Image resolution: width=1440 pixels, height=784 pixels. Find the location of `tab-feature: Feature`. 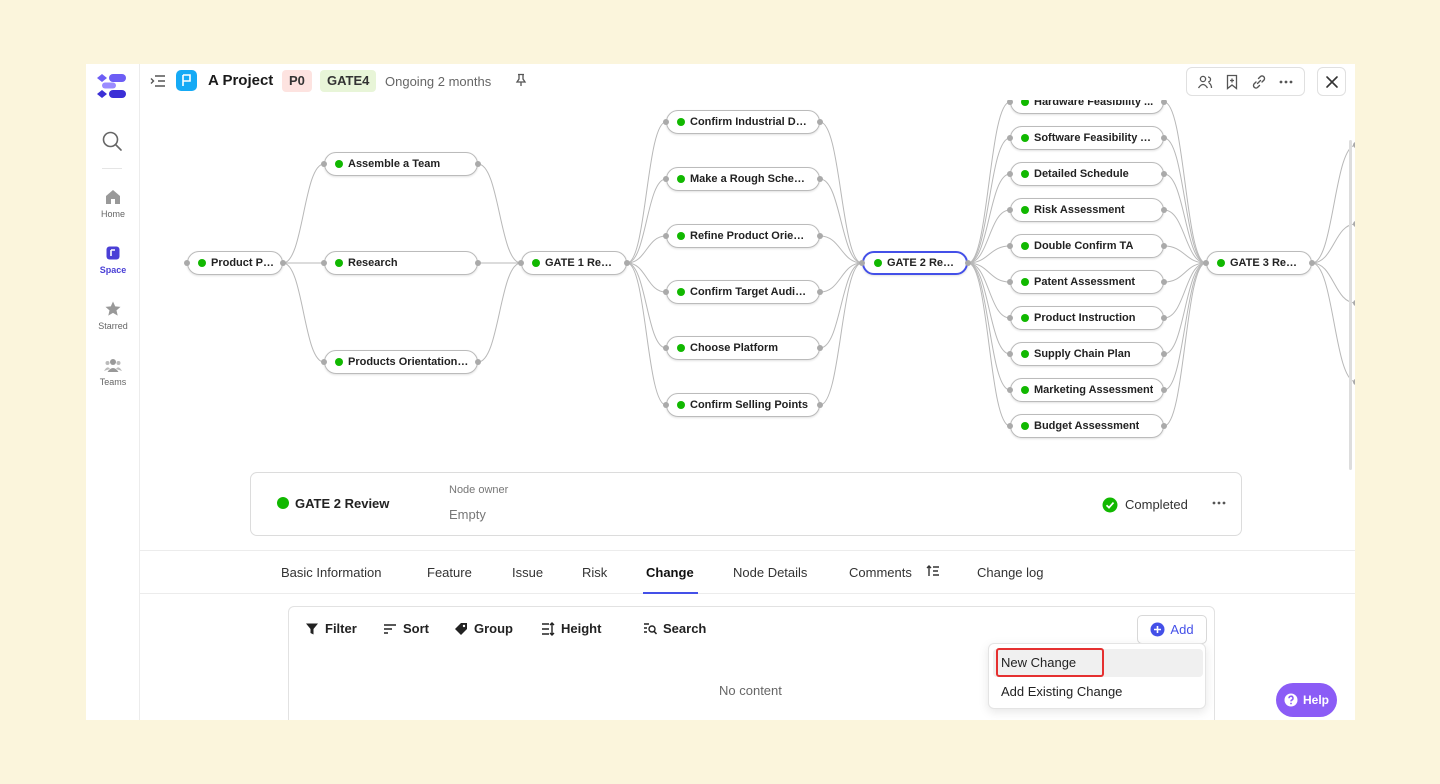

tab-feature: Feature is located at coordinates (449, 572).